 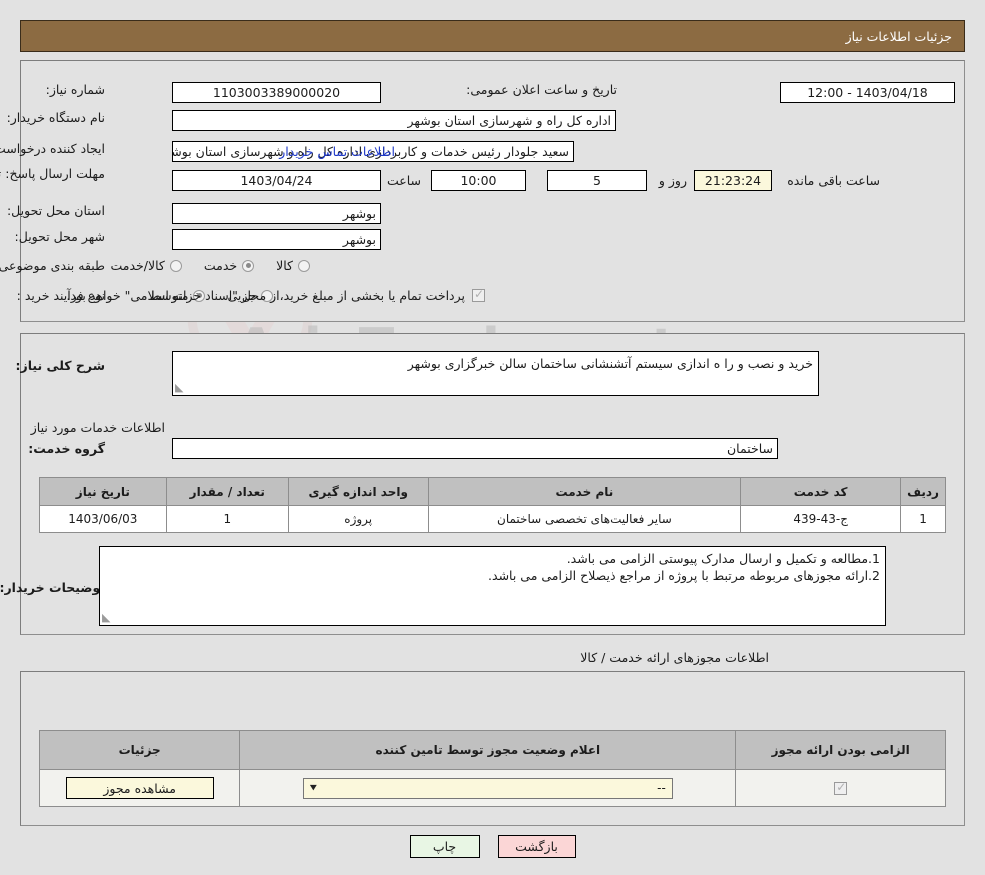 I want to click on deadline-label-row: مهلت ارسال پاسخ: تا تاریخ:, so click(x=52, y=174).